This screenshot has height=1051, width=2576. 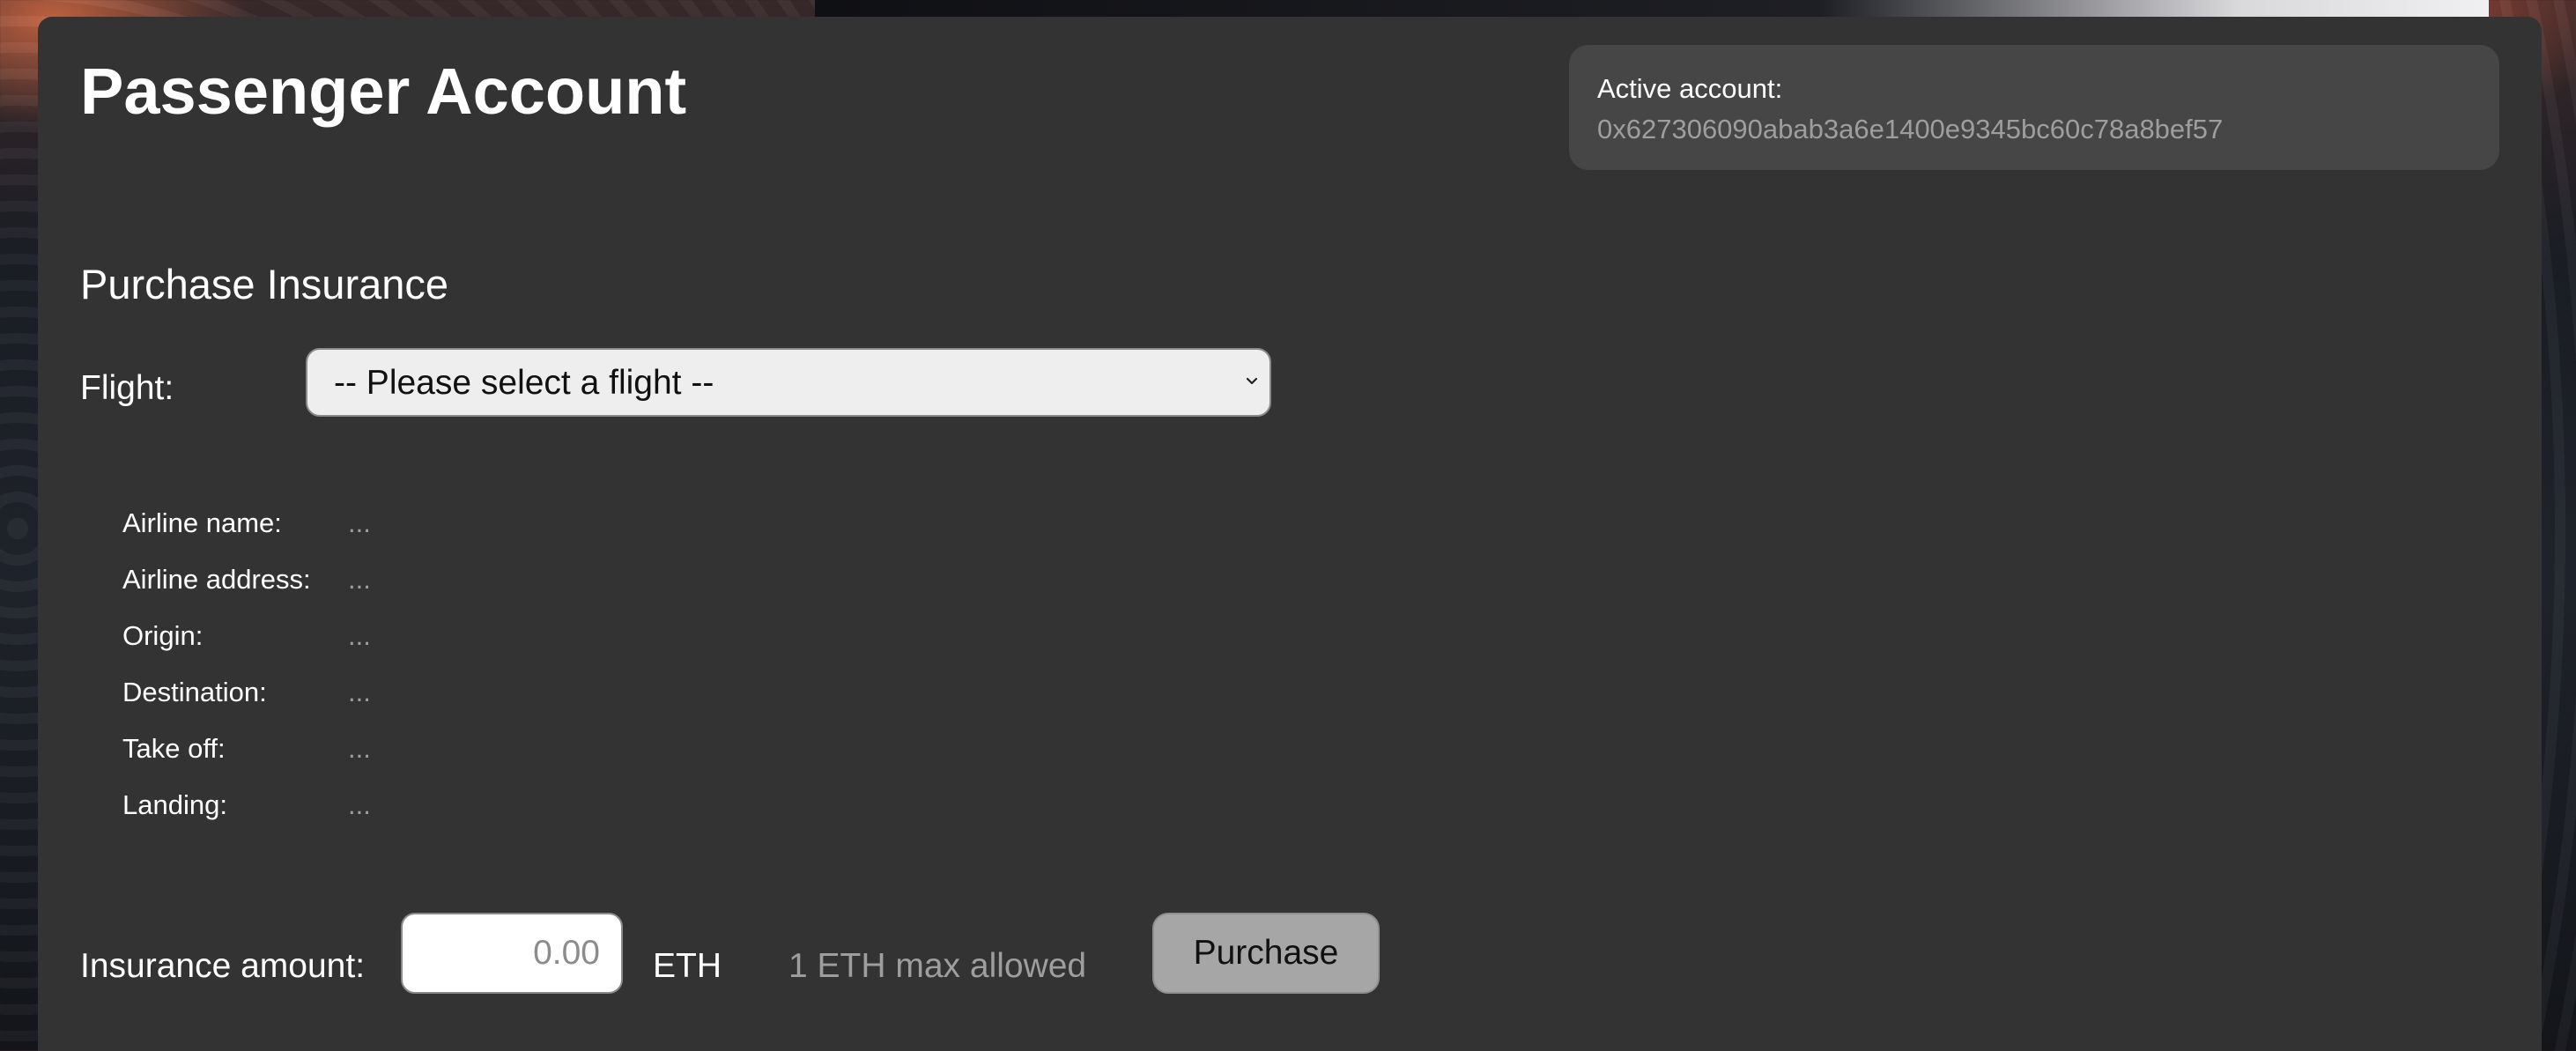 I want to click on eth-unit-label: ETH, so click(x=688, y=966).